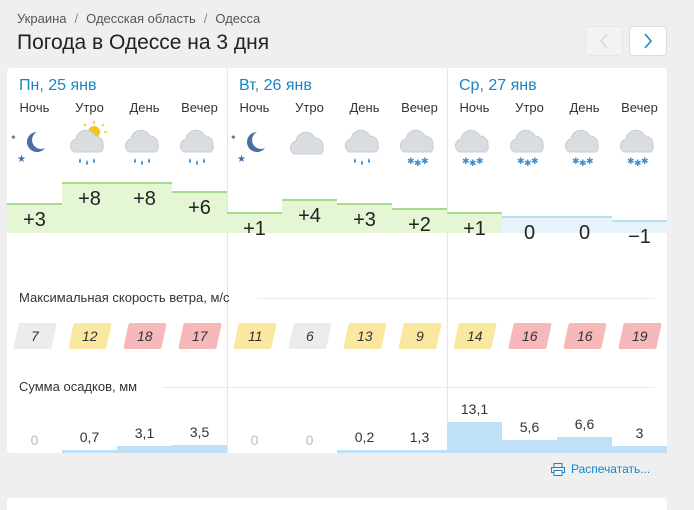 This screenshot has width=694, height=510. I want to click on breadcrumb-item-country: Украина, so click(42, 18).